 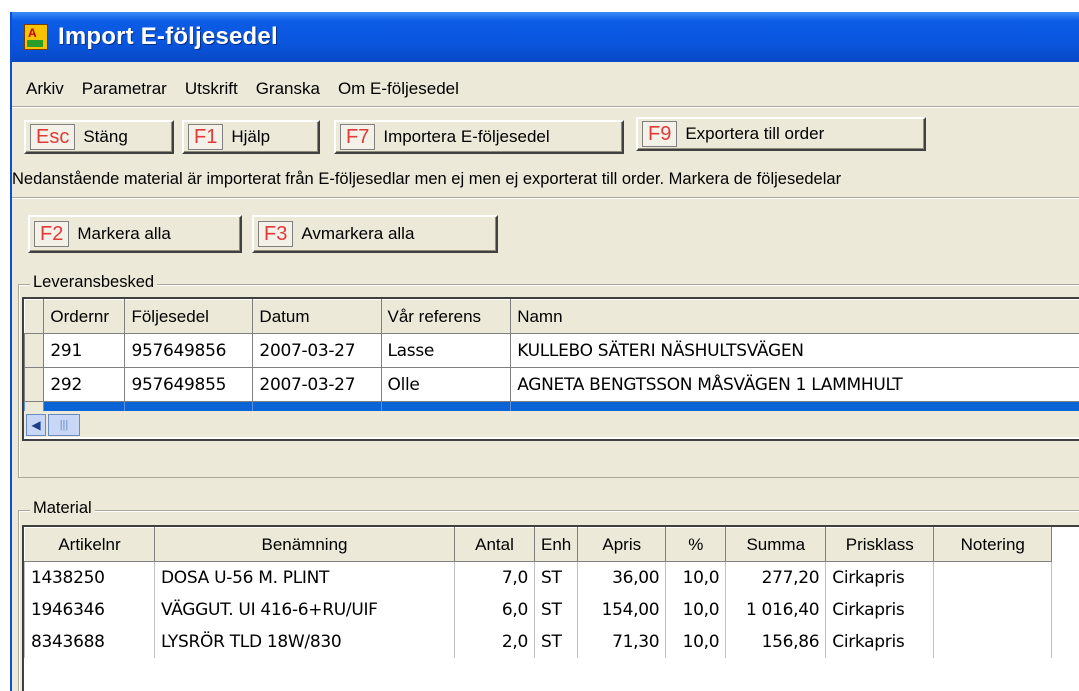 What do you see at coordinates (622, 577) in the screenshot?
I see `cell-apris: 36,00` at bounding box center [622, 577].